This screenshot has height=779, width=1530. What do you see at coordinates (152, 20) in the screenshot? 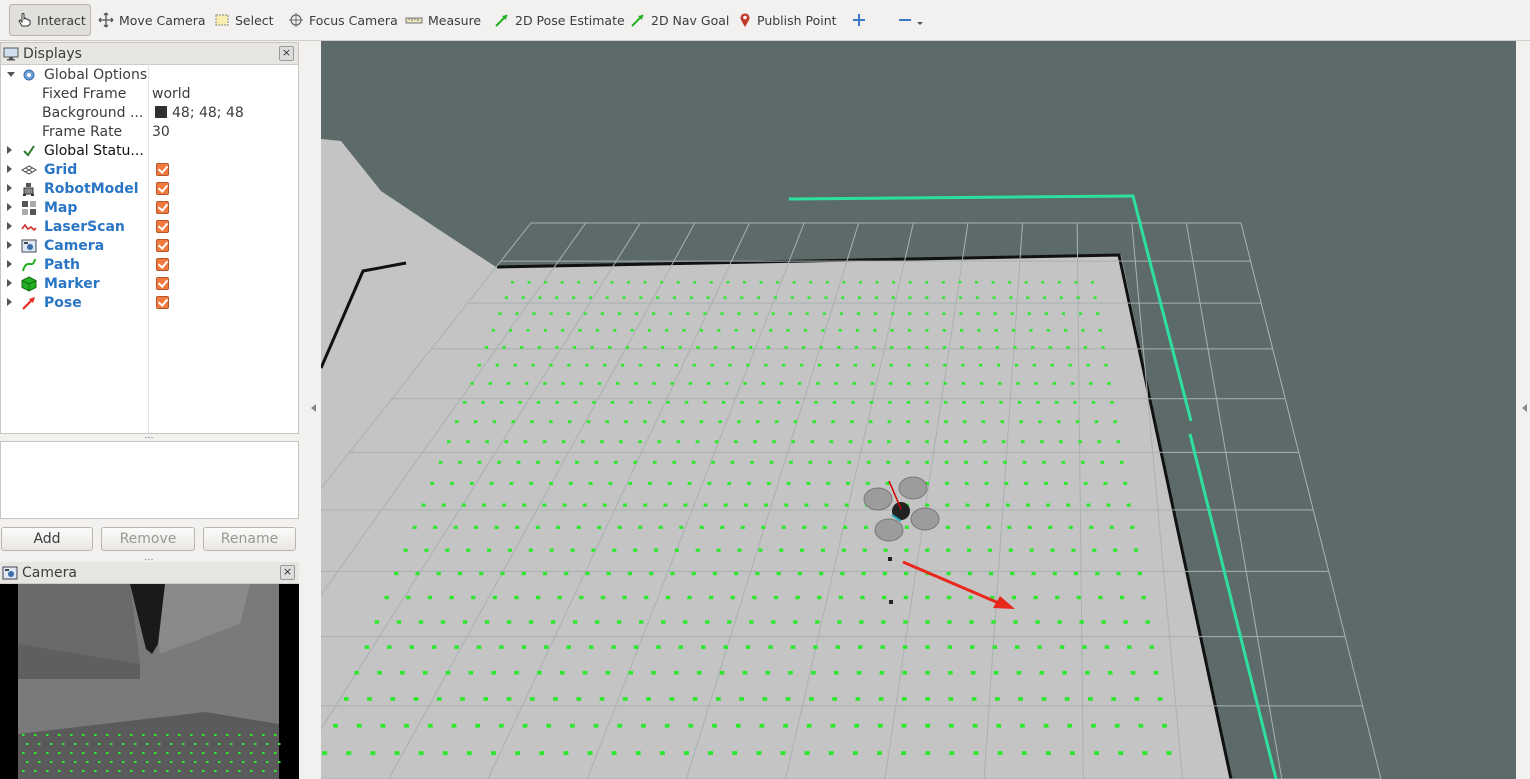
I see `move-camera-tool-button: Move Camera` at bounding box center [152, 20].